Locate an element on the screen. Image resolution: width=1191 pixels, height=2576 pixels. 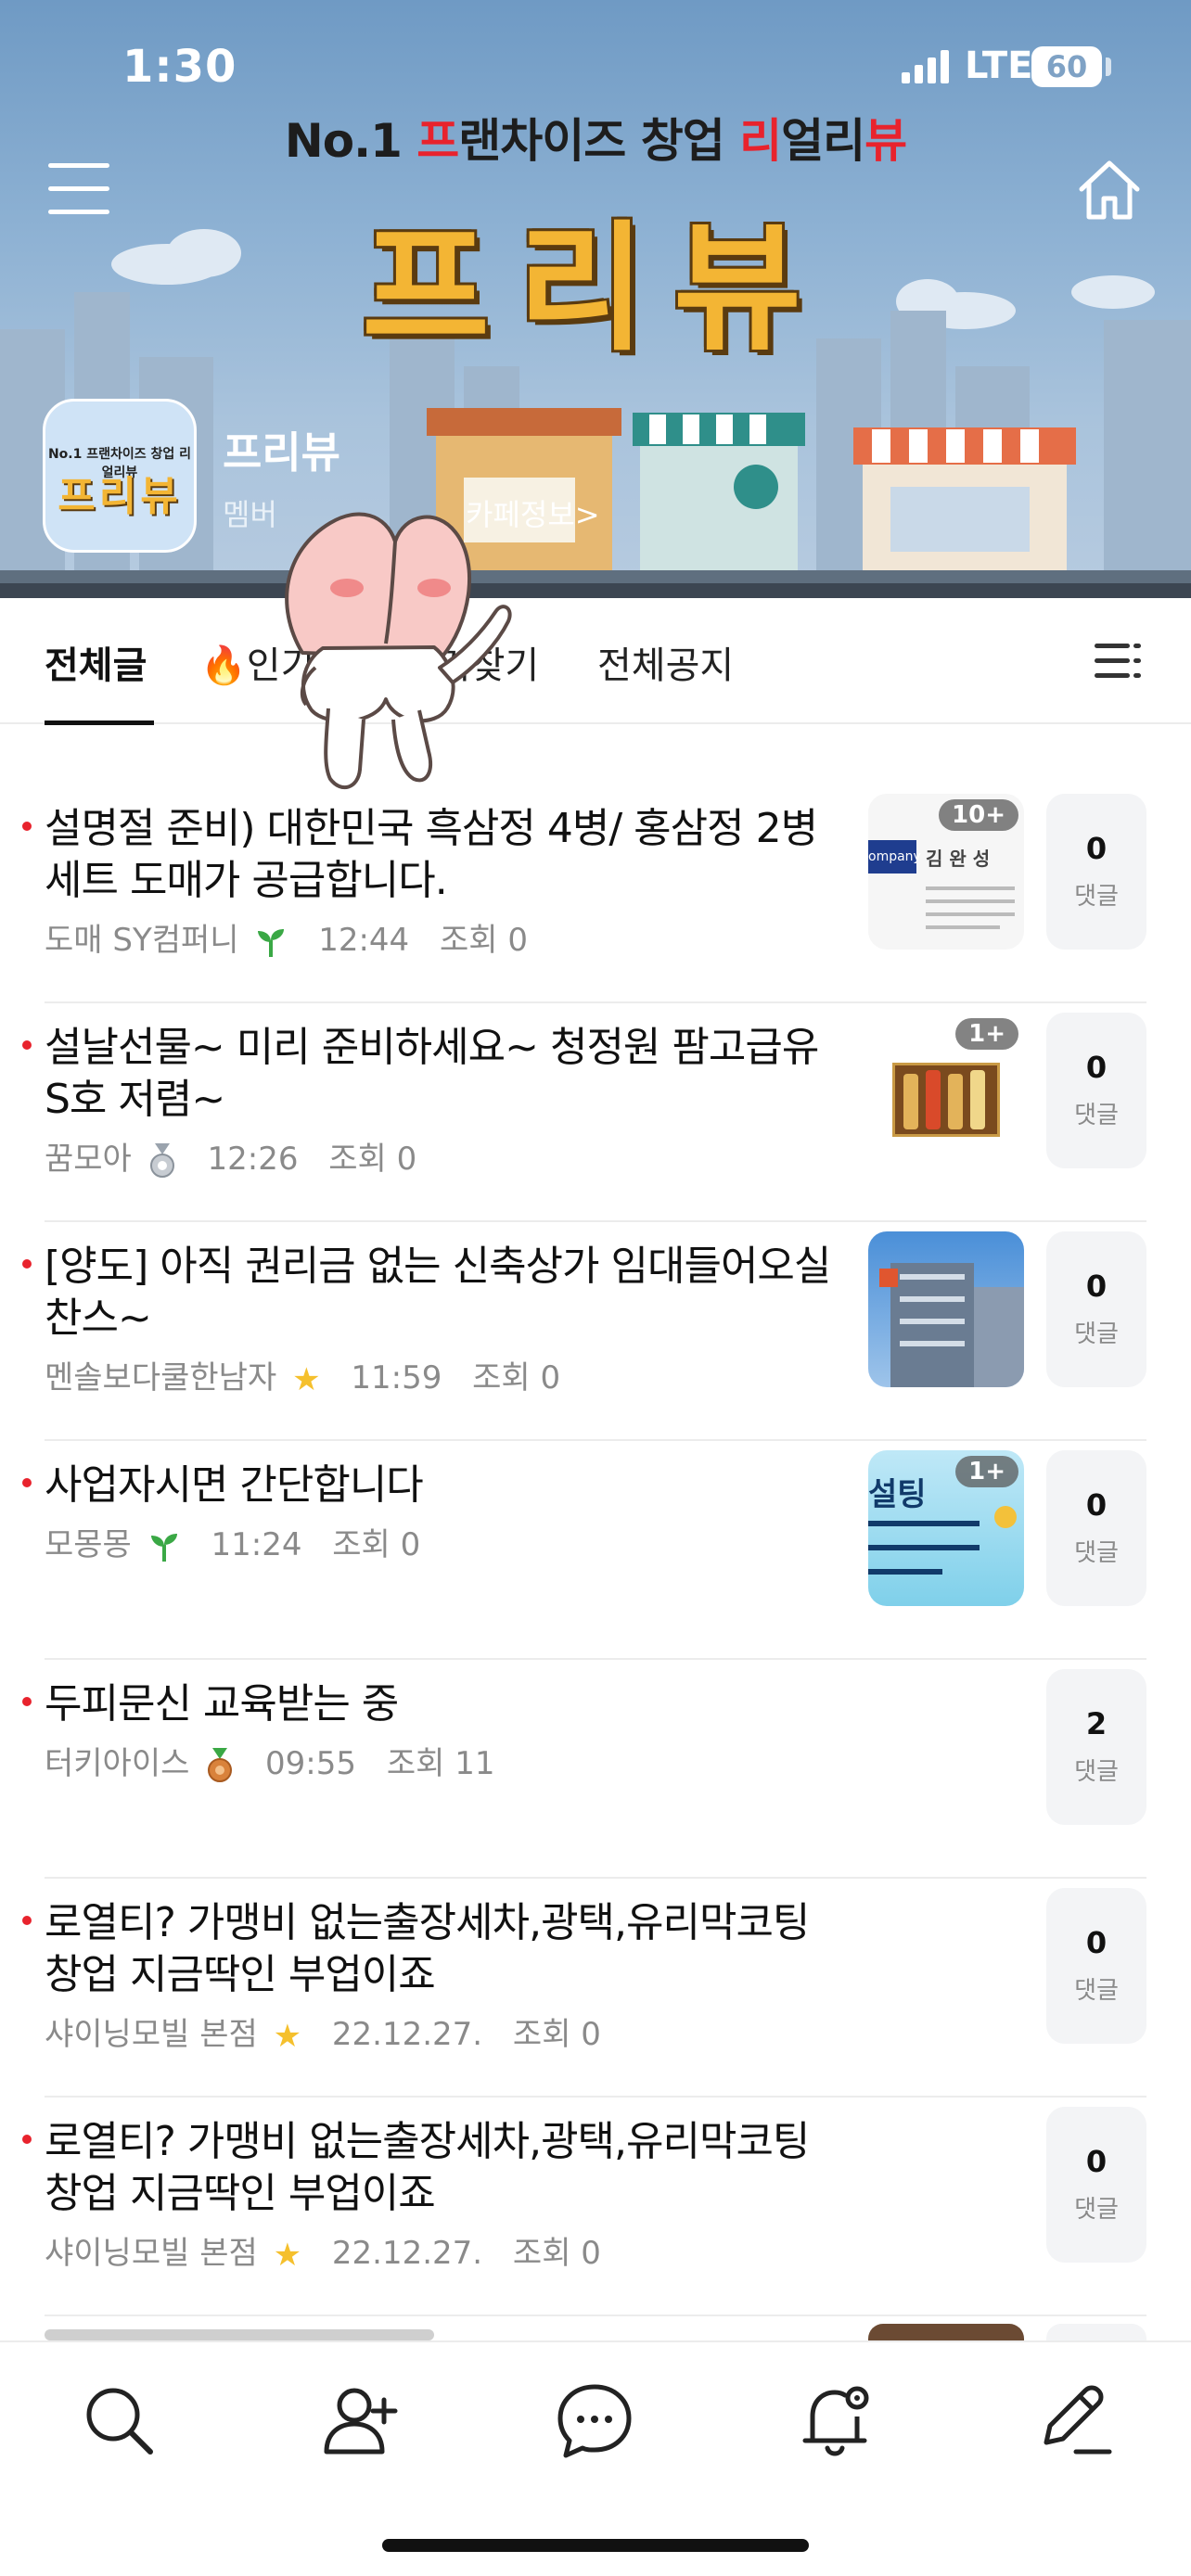
cafe-info-link: 카페정보> is located at coordinates (533, 512).